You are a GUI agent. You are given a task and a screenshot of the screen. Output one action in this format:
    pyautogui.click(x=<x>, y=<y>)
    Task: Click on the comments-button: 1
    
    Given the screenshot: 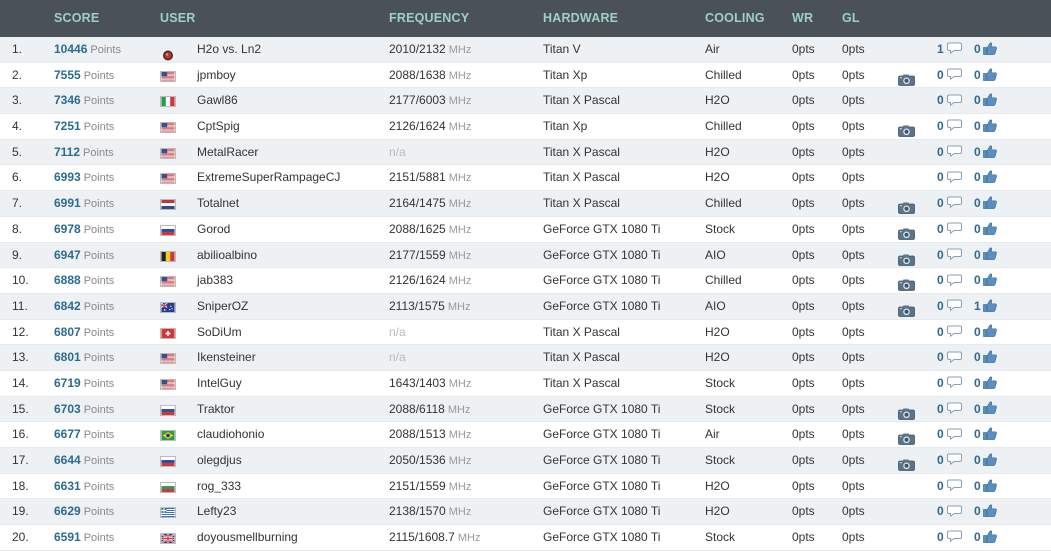 What is the action you would take?
    pyautogui.click(x=949, y=50)
    